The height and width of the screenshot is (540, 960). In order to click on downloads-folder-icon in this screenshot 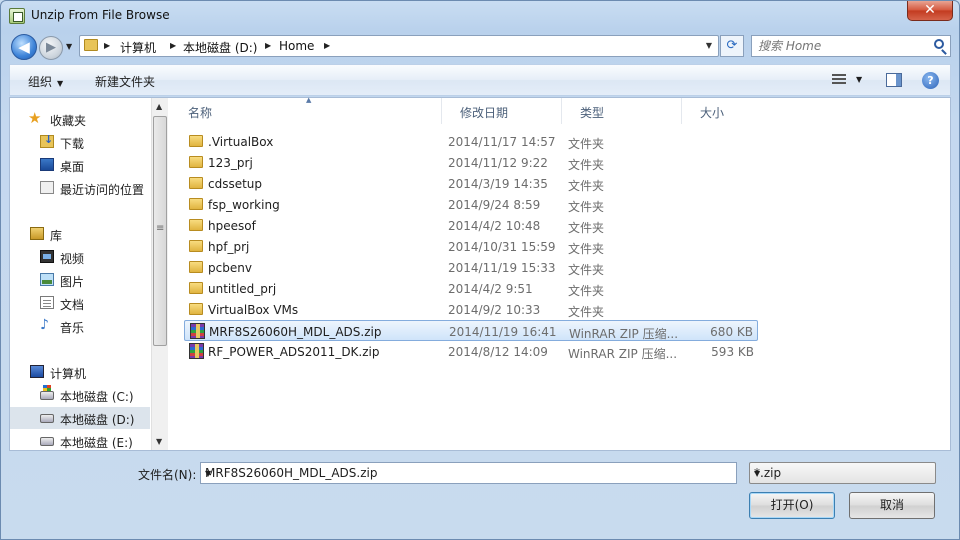, I will do `click(47, 140)`.